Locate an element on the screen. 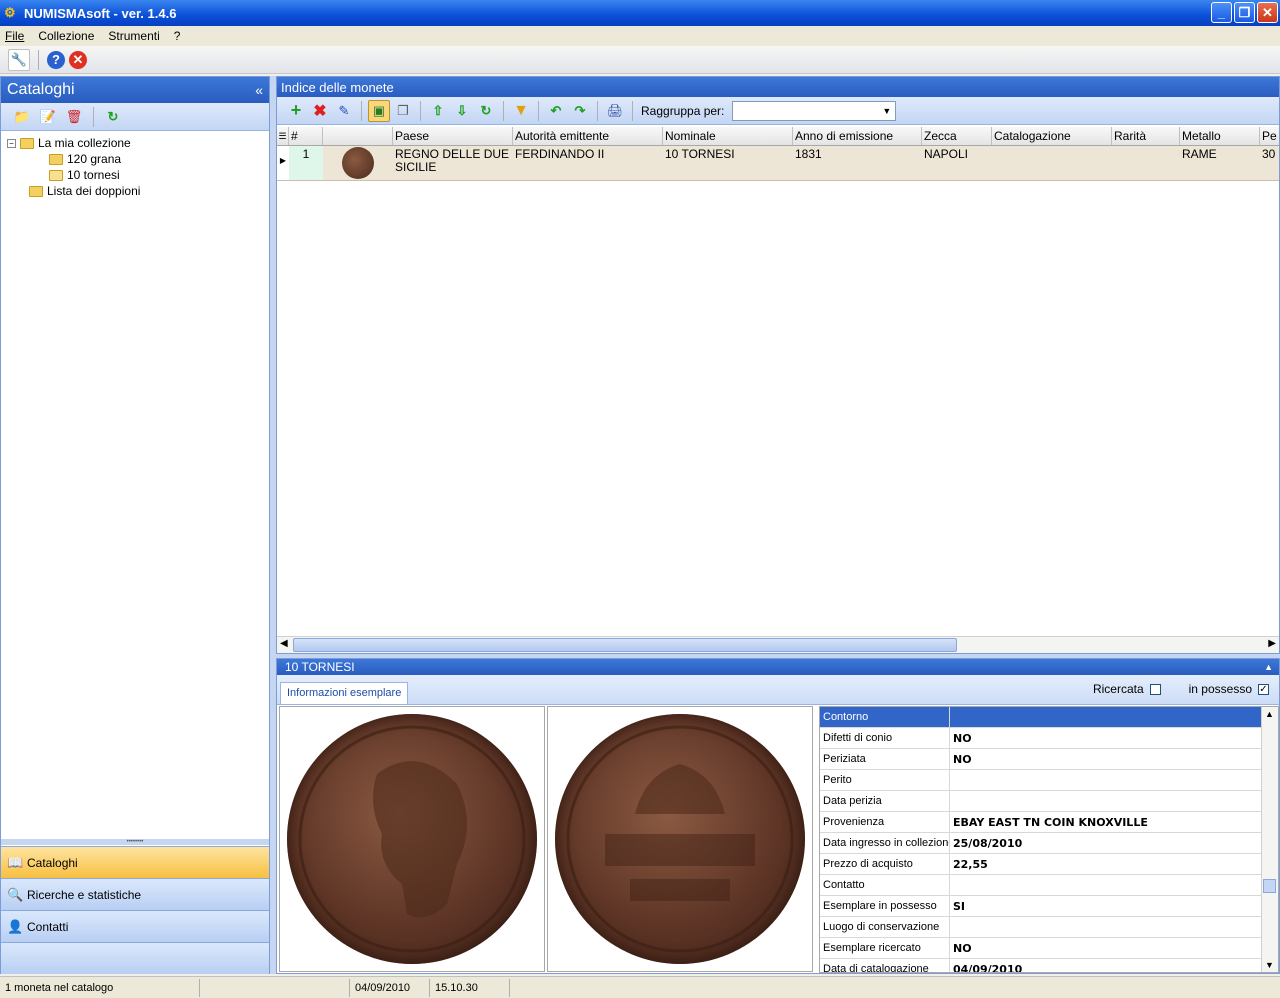  horizontal-scrollbar: ◀ ▶ is located at coordinates (778, 644).